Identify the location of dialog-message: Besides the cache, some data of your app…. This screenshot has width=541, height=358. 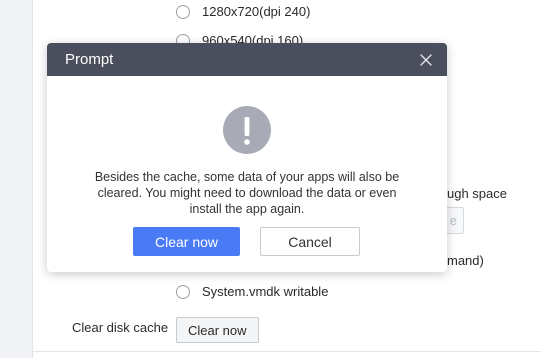
(247, 193).